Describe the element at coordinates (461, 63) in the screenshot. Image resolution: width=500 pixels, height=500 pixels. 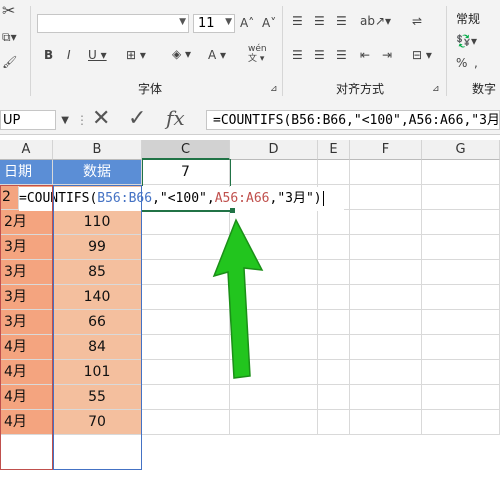
I see `percent-icon: %` at that location.